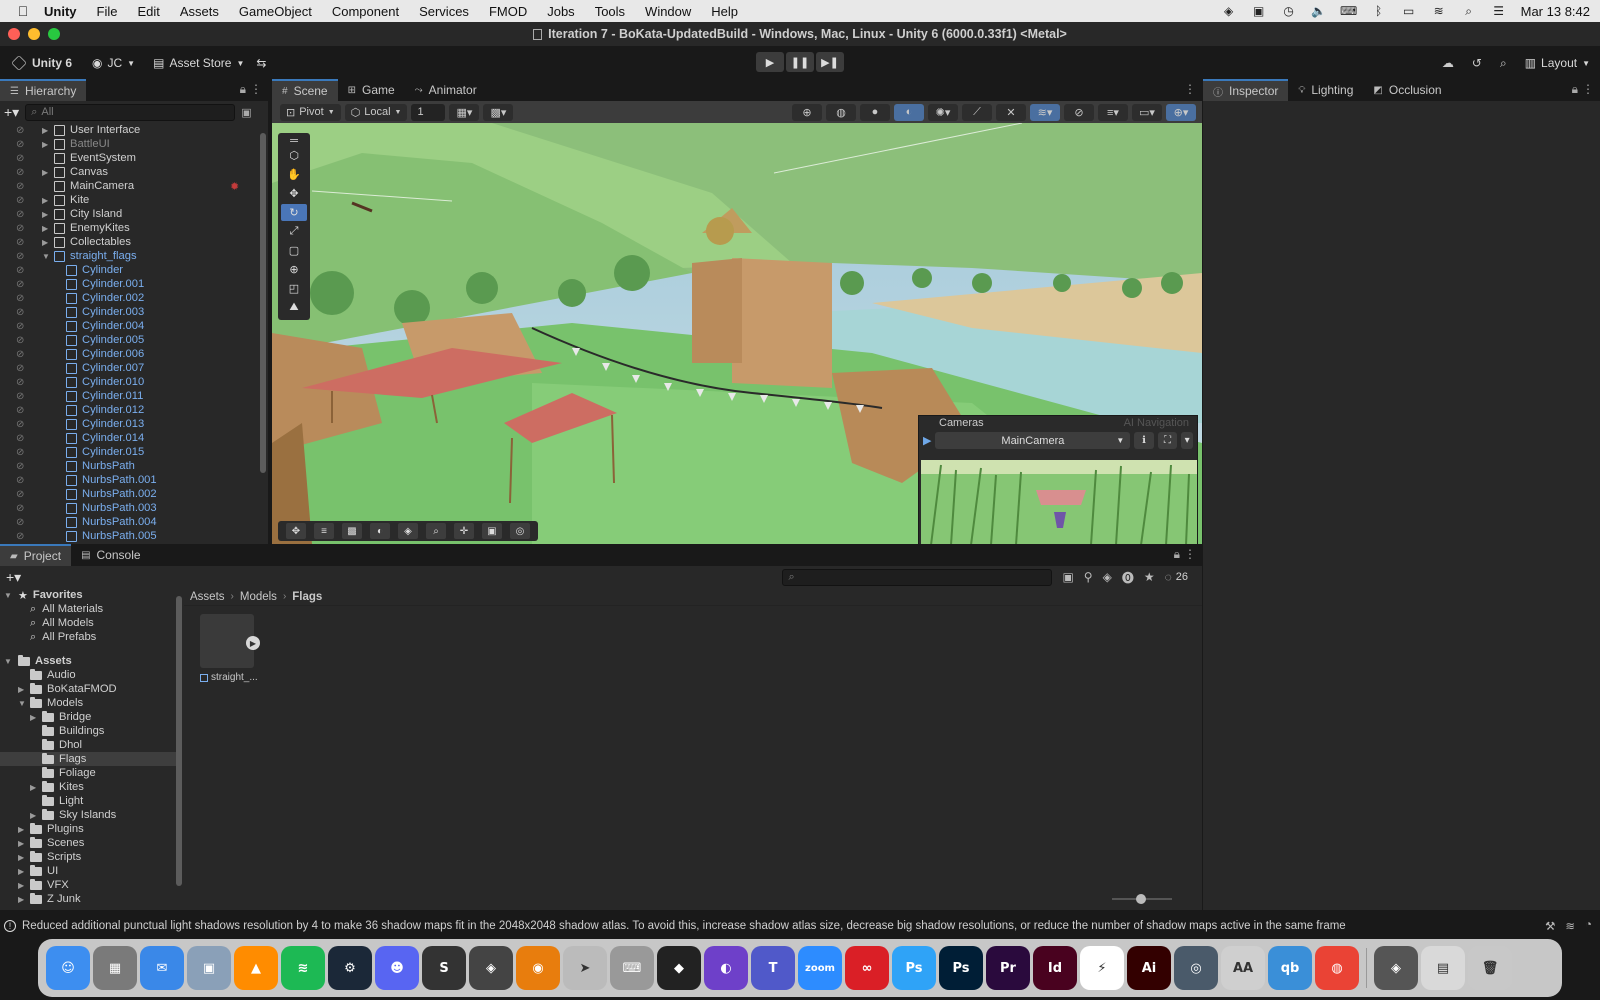 This screenshot has height=1000, width=1600. Describe the element at coordinates (1448, 63) in the screenshot. I see `cloud-icon: ☁` at that location.